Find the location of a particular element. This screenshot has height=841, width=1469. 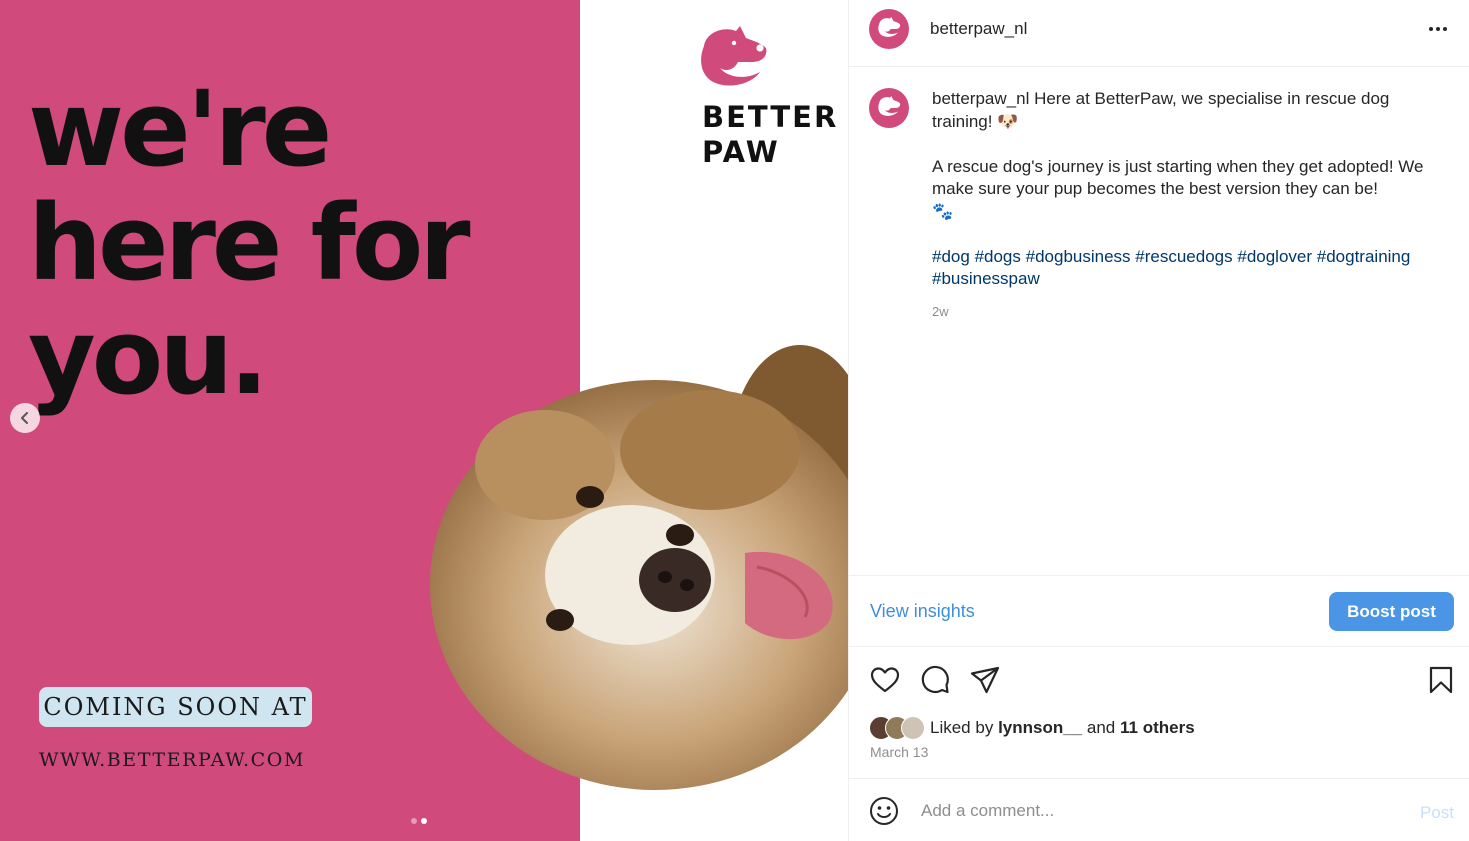

post-time: 2w is located at coordinates (940, 311).